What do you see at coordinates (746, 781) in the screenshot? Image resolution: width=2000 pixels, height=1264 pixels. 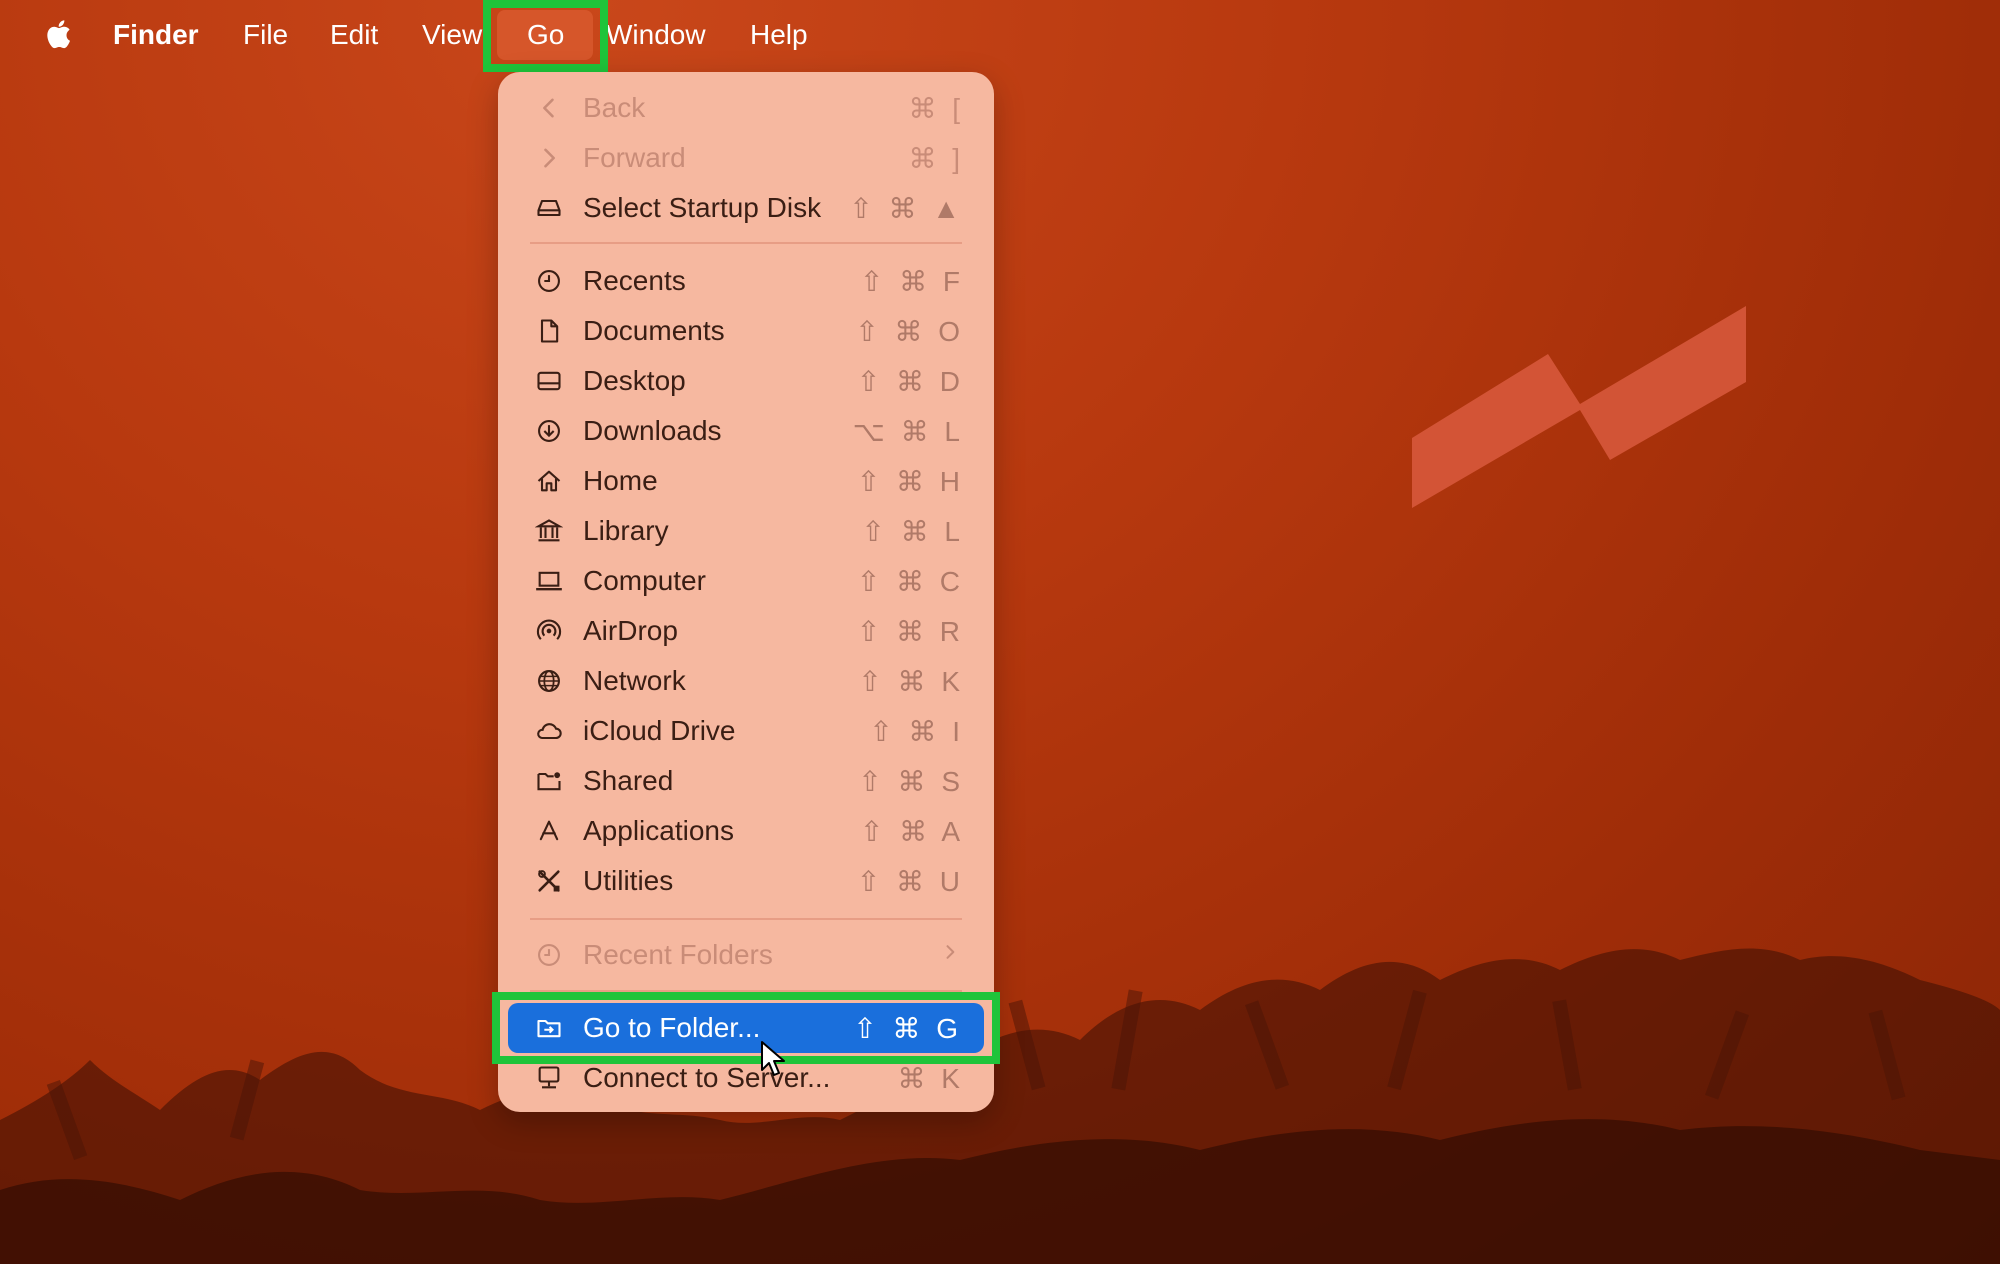 I see `menu-item-shared: Shared ⇧ ⌘ S` at bounding box center [746, 781].